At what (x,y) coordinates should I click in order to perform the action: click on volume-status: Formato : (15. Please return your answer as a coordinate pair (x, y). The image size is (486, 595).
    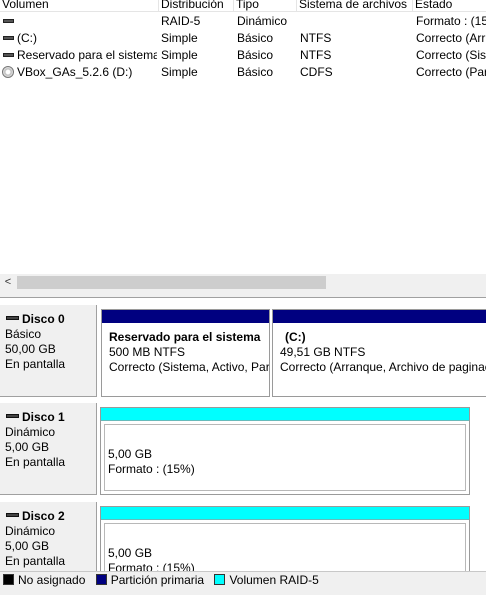
    Looking at the image, I should click on (451, 21).